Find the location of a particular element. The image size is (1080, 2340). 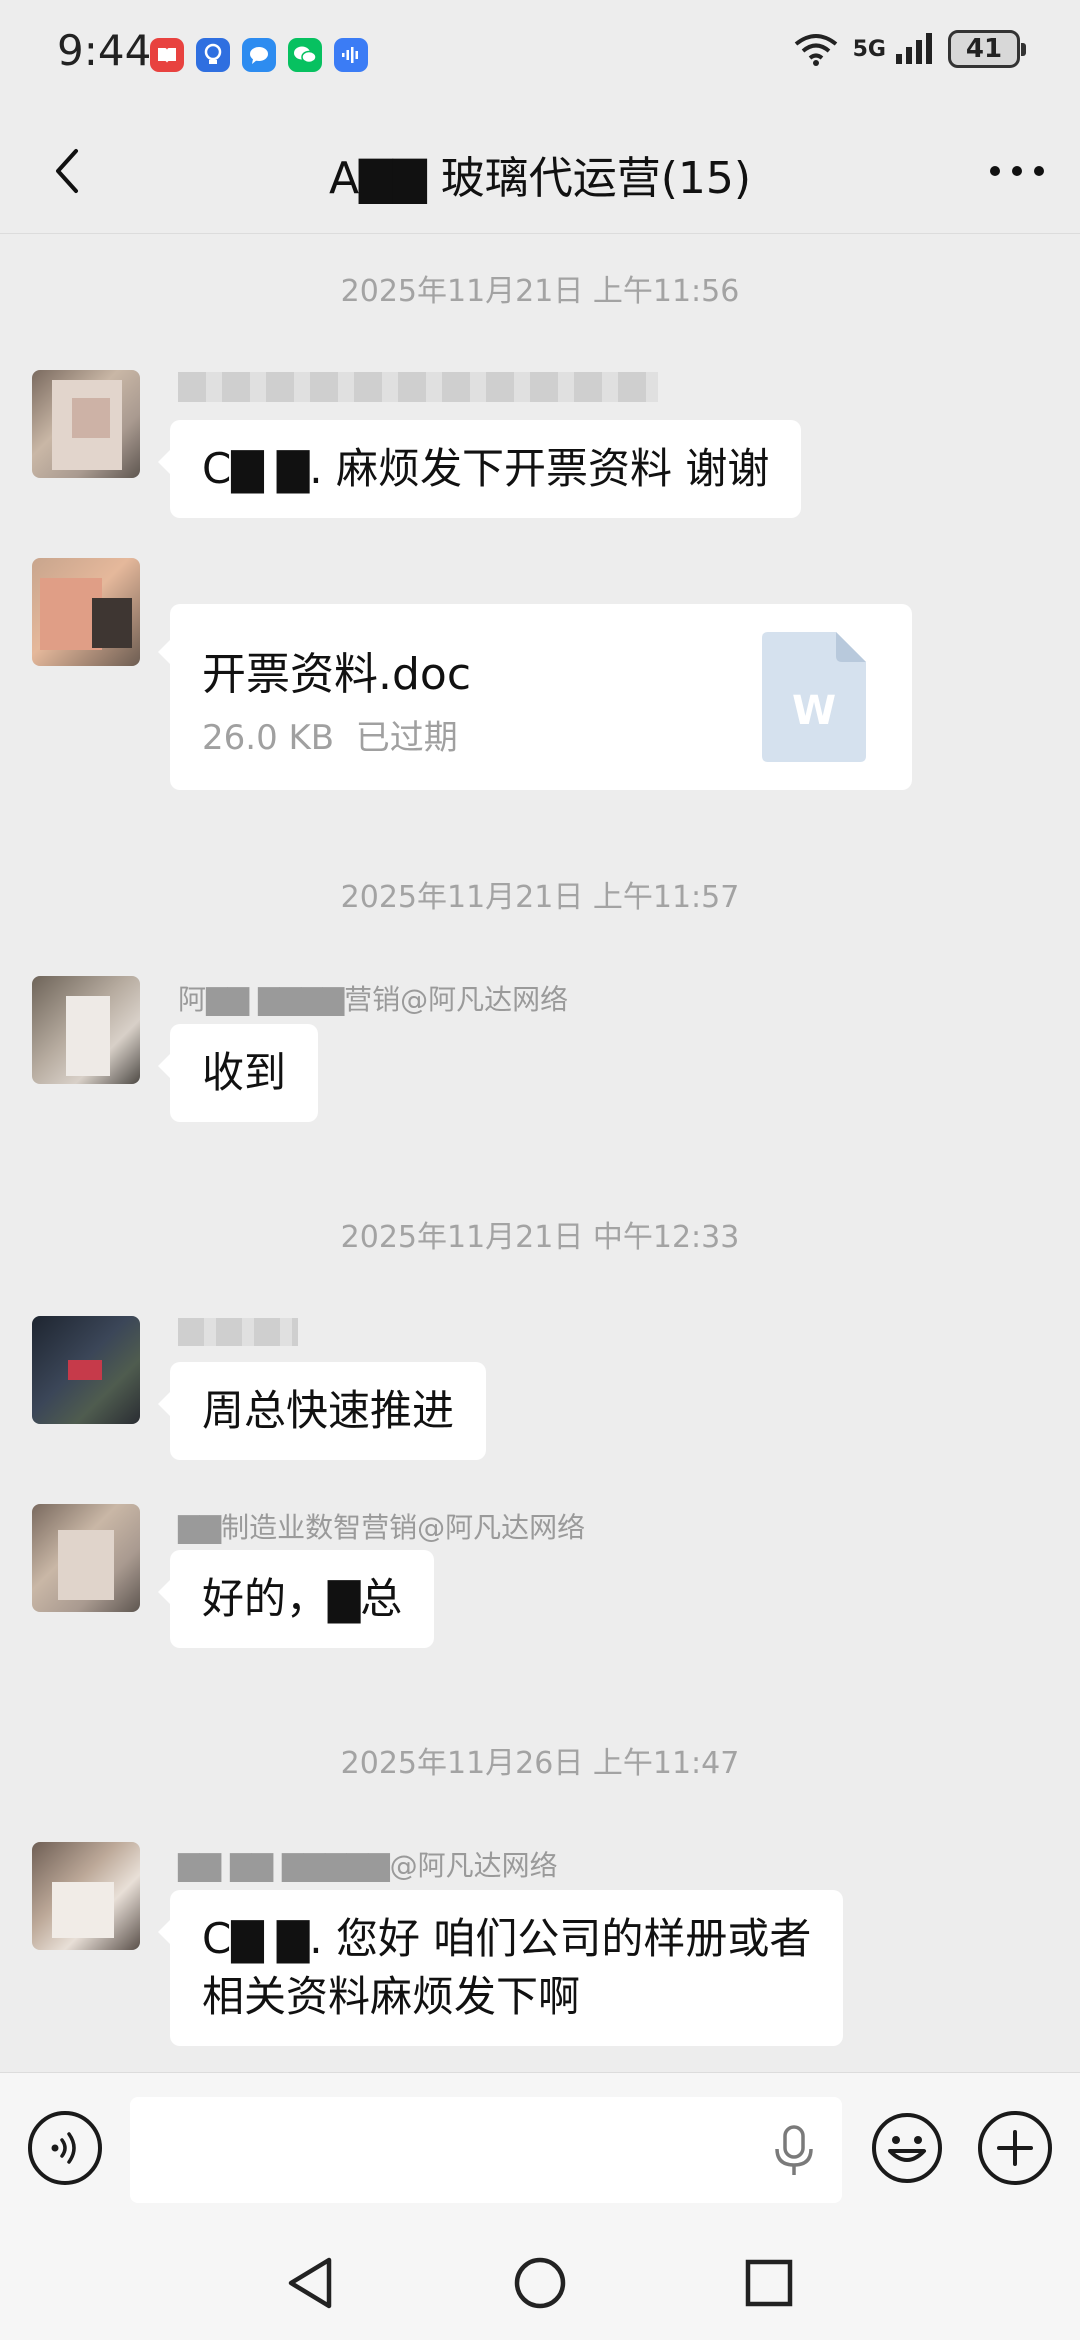

triangle-back-icon is located at coordinates (310, 2283).